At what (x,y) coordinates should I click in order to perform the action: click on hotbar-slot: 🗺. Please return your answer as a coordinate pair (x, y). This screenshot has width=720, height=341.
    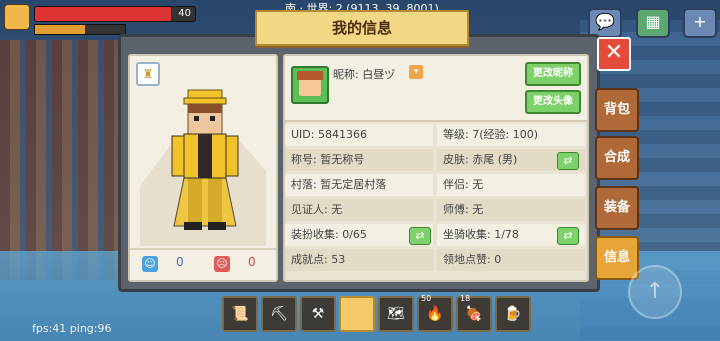
    Looking at the image, I should click on (396, 314).